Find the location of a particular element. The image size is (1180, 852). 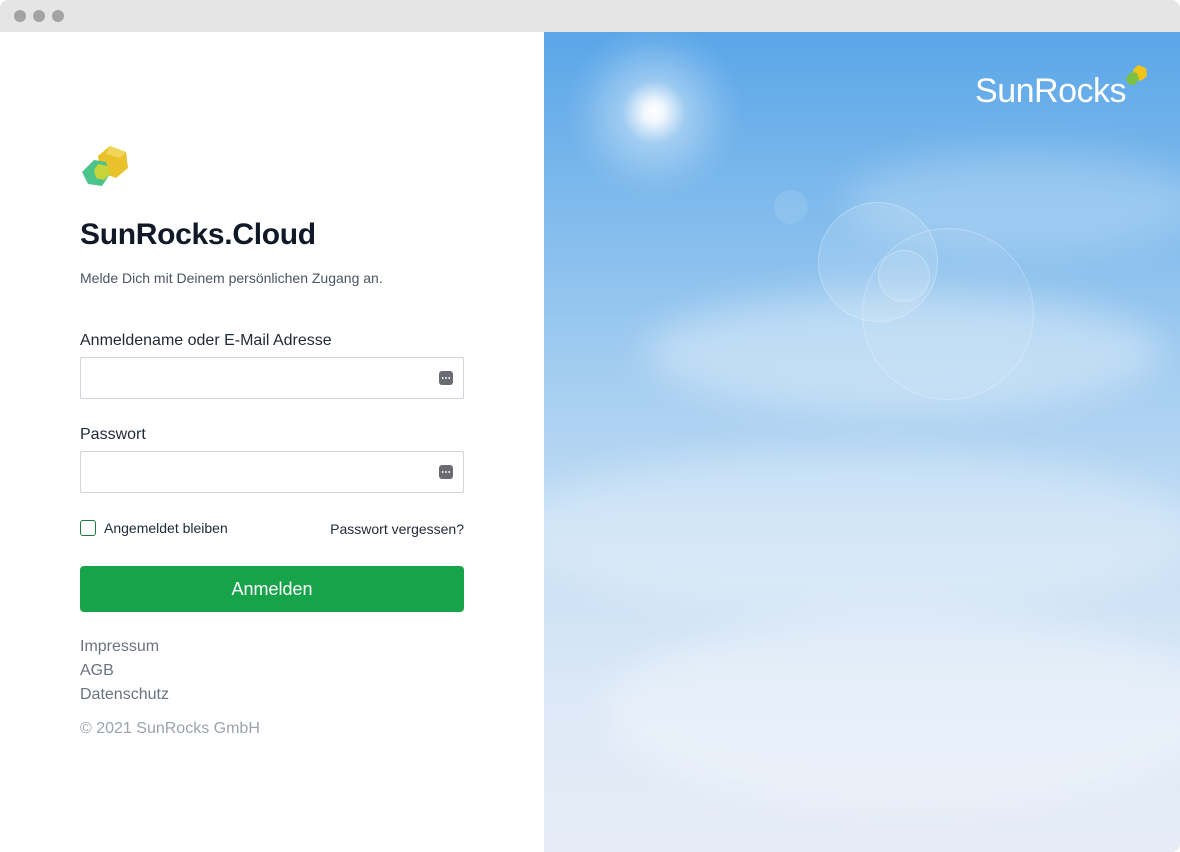

password-field-wrapper is located at coordinates (272, 472).